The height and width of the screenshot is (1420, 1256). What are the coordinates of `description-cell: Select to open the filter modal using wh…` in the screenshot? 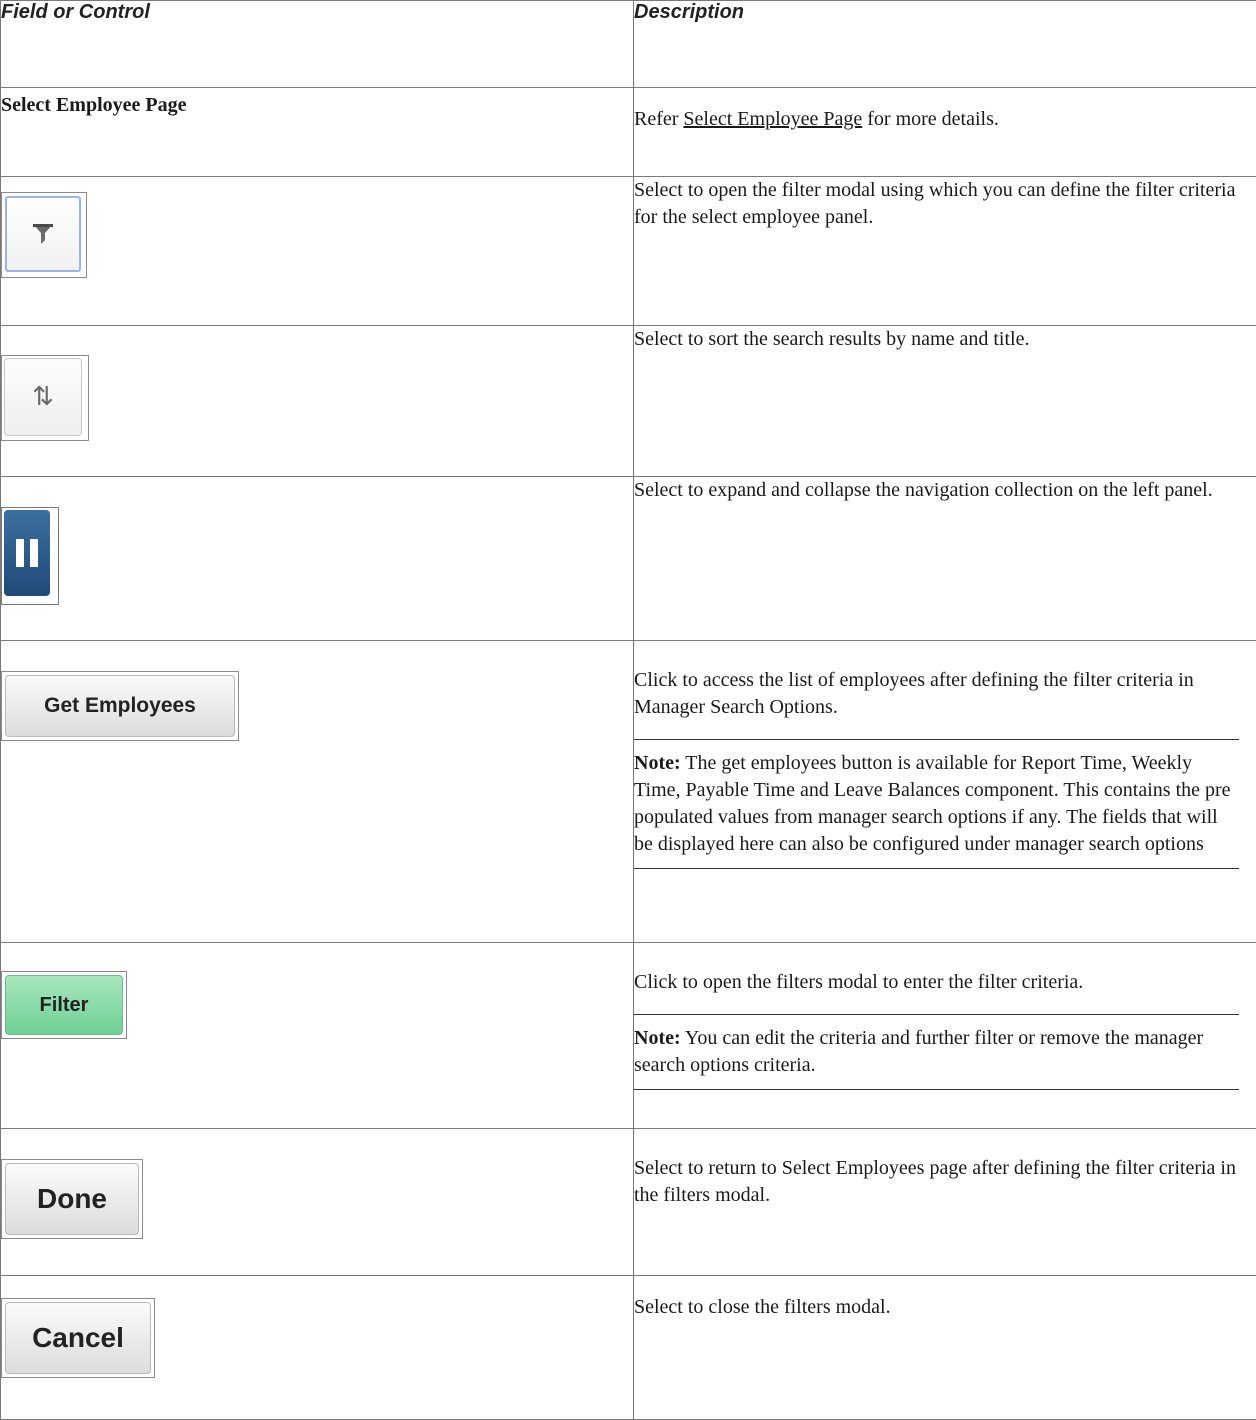 It's located at (945, 251).